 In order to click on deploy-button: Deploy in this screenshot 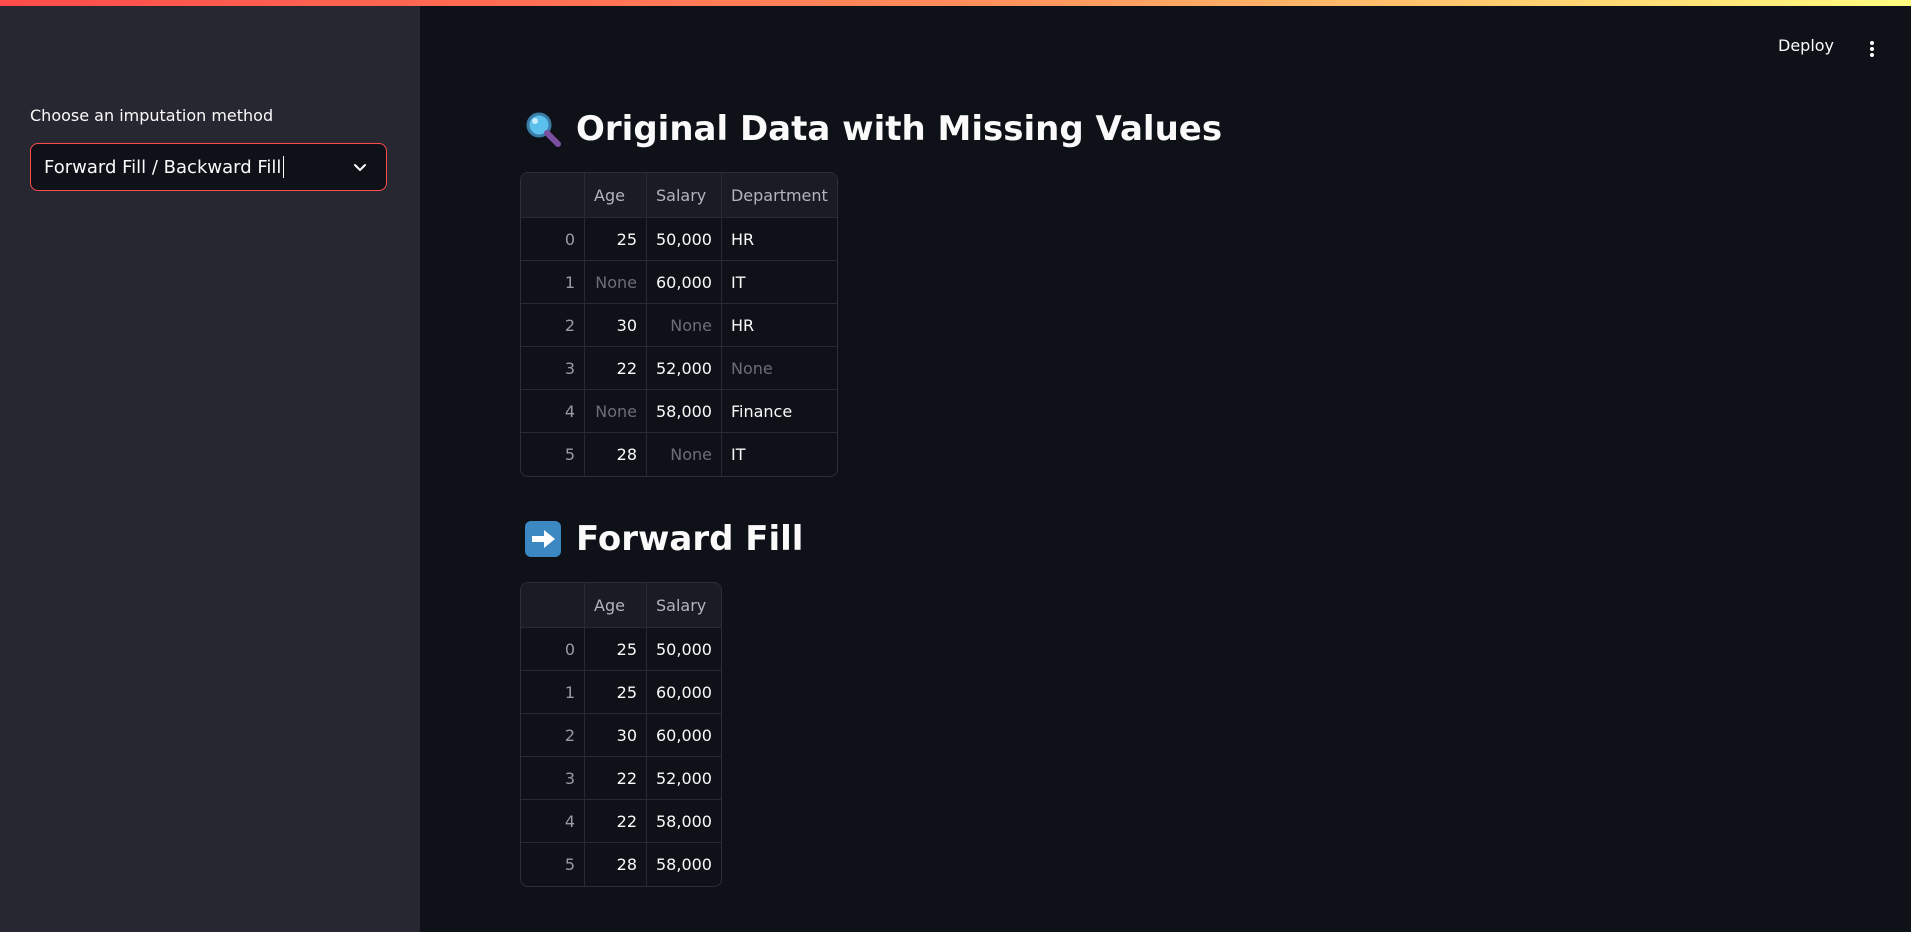, I will do `click(1806, 45)`.